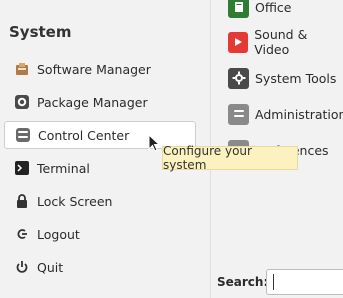 This screenshot has width=343, height=298. What do you see at coordinates (154, 143) in the screenshot?
I see `mouse-cursor-icon` at bounding box center [154, 143].